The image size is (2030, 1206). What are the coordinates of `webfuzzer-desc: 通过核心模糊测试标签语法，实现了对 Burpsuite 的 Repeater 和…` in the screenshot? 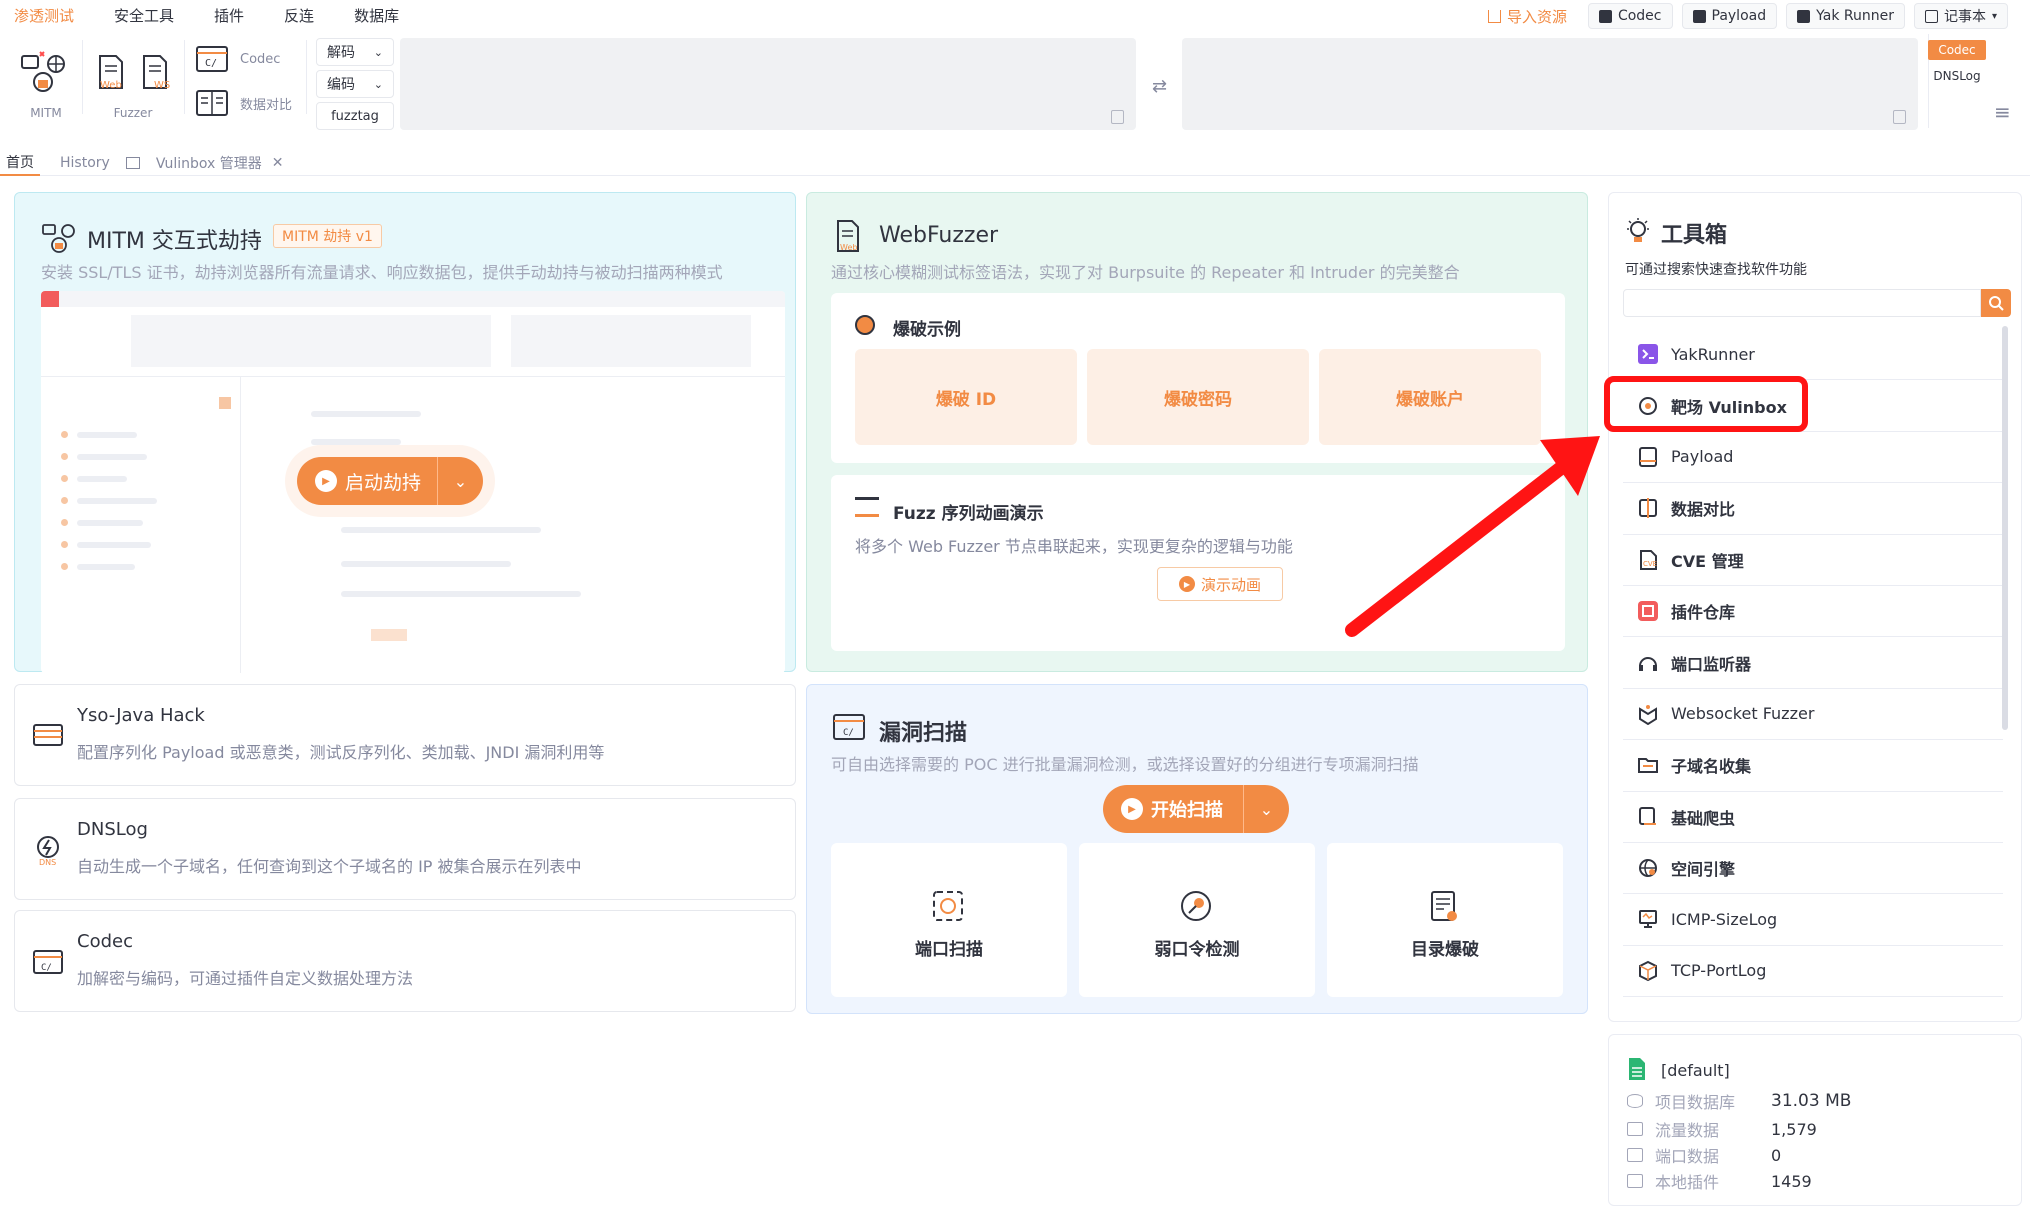 It's located at (1145, 272).